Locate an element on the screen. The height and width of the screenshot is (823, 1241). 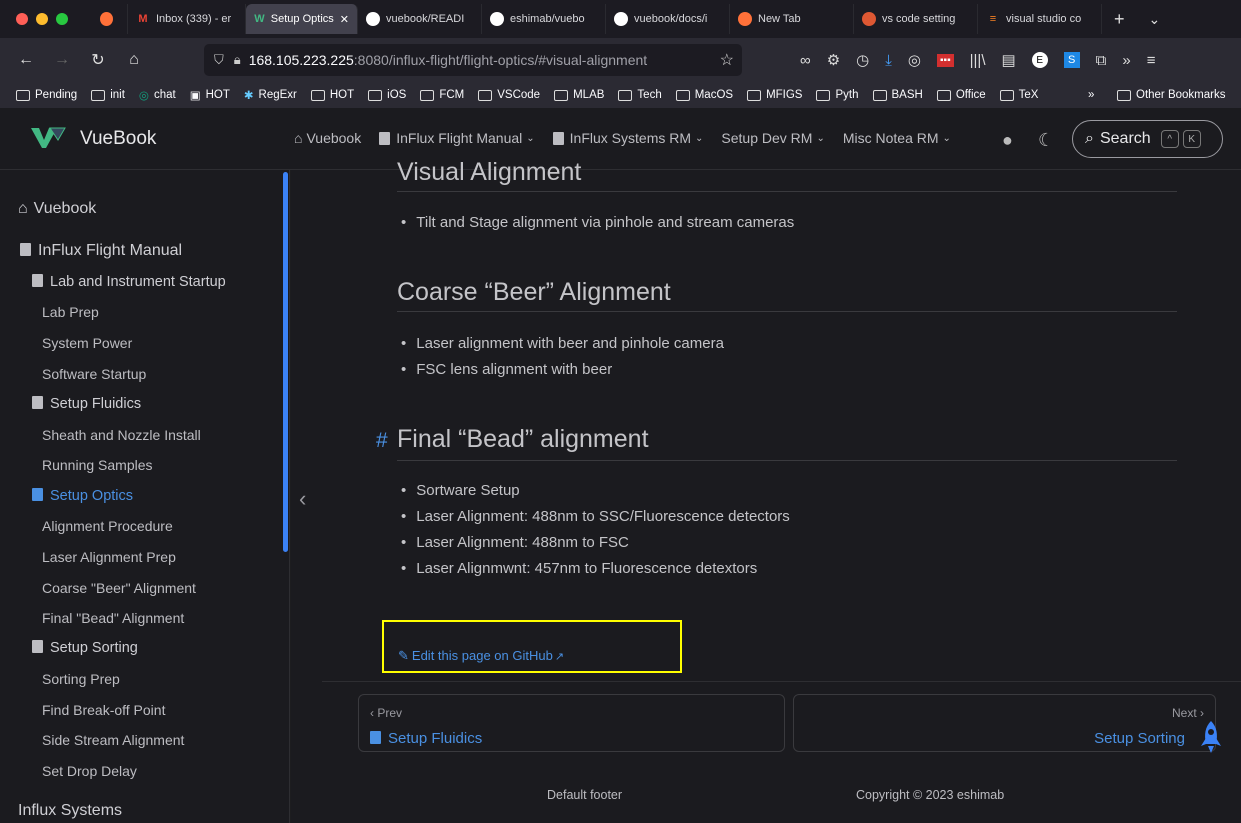
browser-tab is located at coordinates (110, 19).